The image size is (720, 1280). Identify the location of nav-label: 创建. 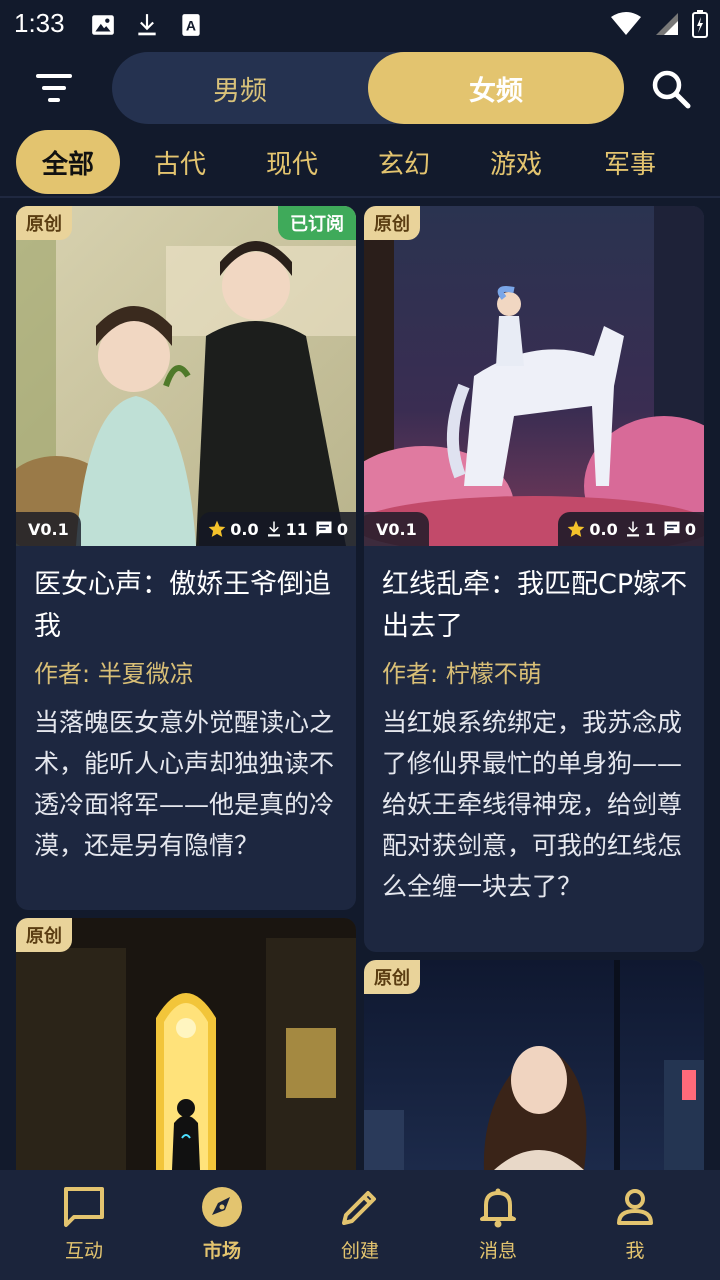
(359, 1251).